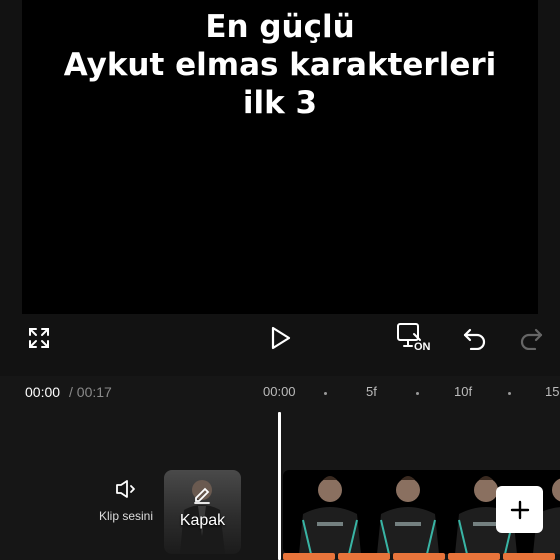  What do you see at coordinates (90, 392) in the screenshot?
I see `total-time: / 00:17` at bounding box center [90, 392].